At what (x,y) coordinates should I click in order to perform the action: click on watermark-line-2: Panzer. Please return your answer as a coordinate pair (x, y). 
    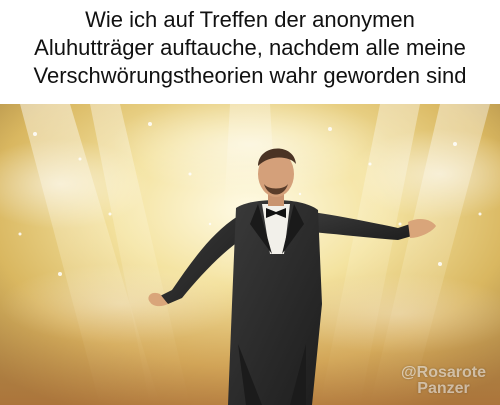
    Looking at the image, I should click on (443, 388).